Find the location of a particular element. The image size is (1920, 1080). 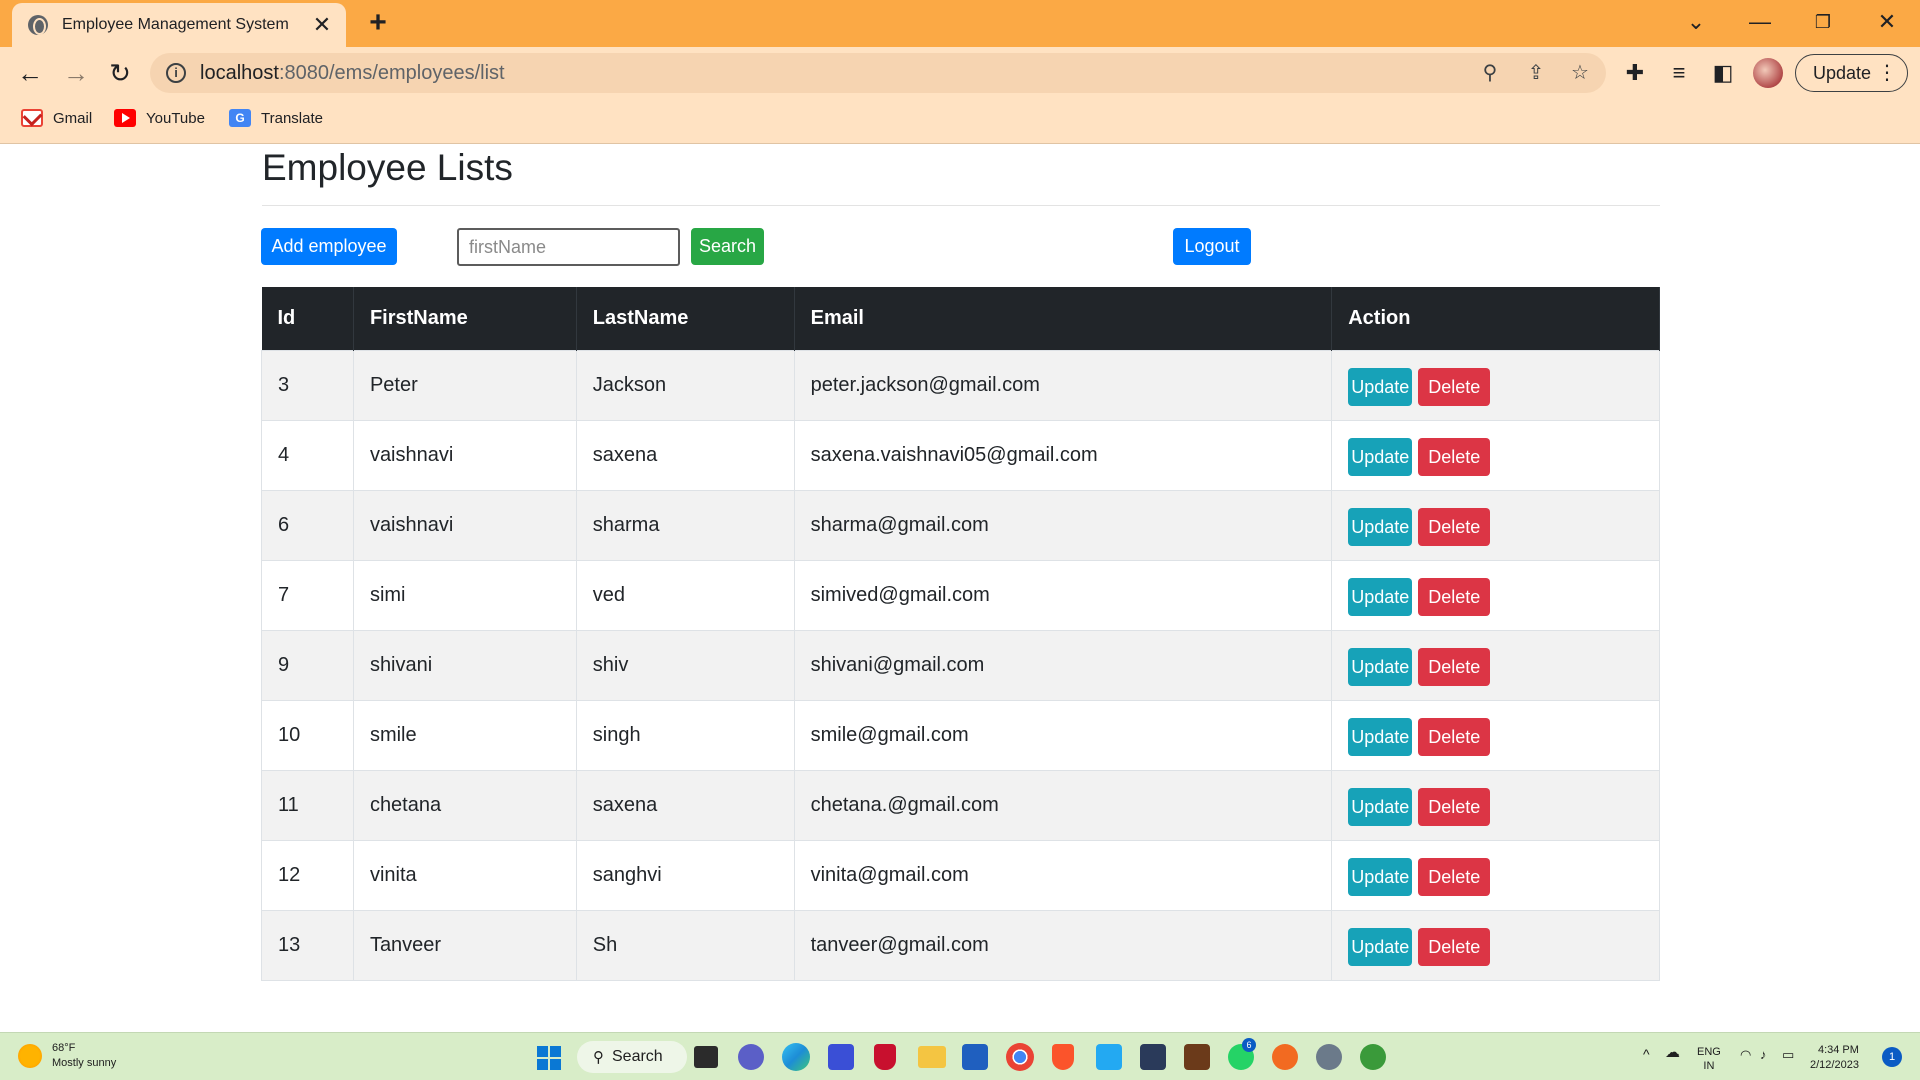

wifi-icon: ◠ is located at coordinates (1745, 1055).